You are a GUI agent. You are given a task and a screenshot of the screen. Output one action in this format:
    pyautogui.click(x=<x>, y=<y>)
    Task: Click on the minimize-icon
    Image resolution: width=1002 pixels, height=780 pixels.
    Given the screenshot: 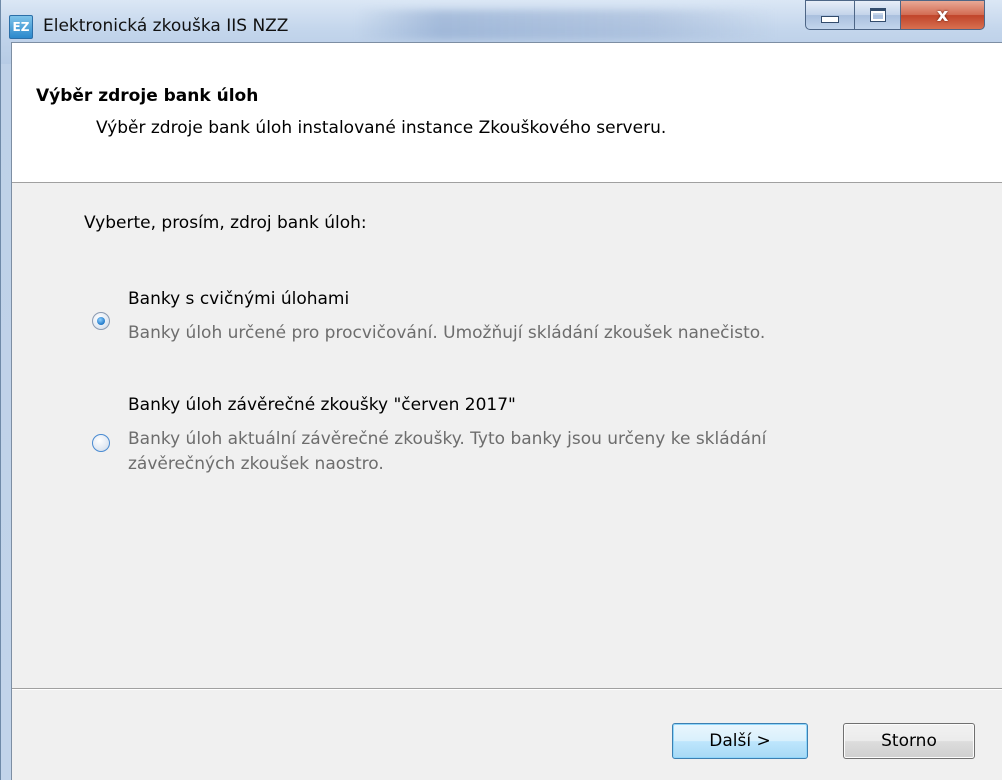 What is the action you would take?
    pyautogui.click(x=830, y=19)
    